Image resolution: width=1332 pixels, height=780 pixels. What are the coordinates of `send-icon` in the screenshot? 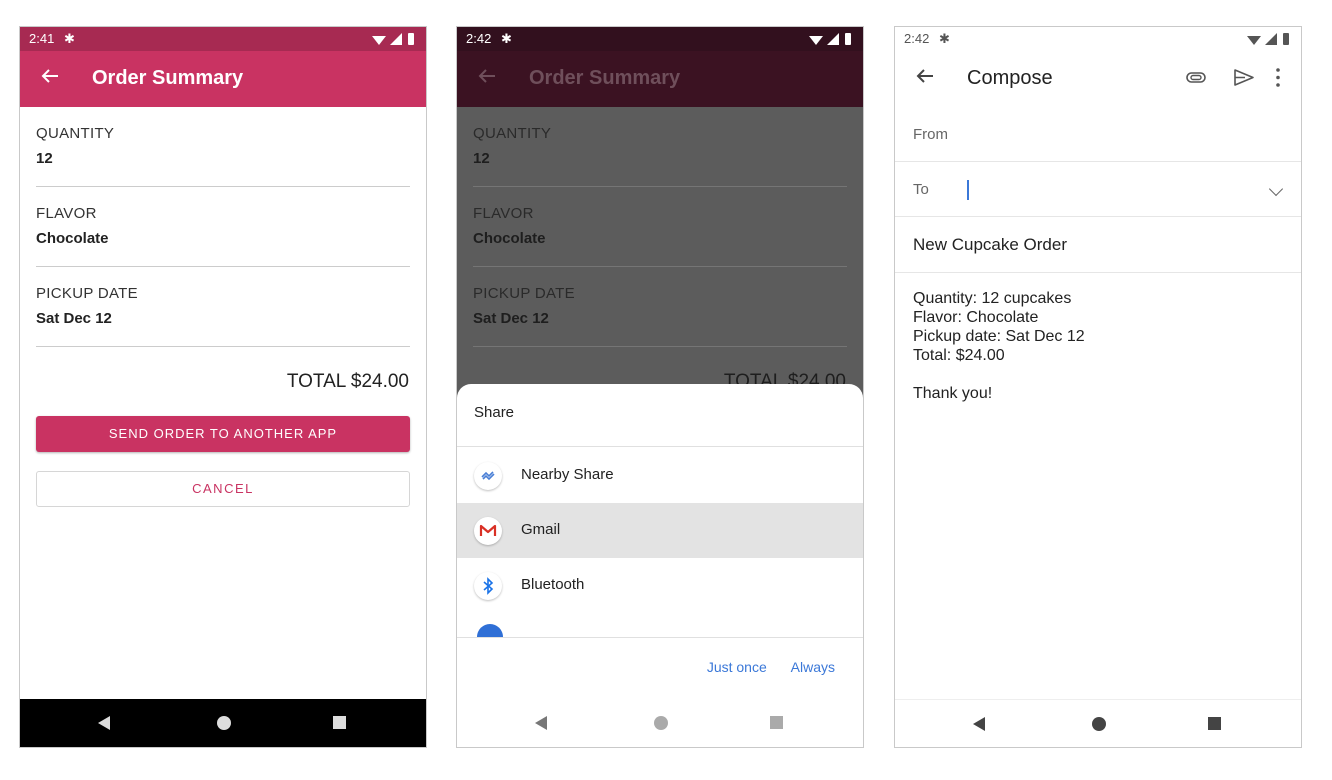 It's located at (1244, 77).